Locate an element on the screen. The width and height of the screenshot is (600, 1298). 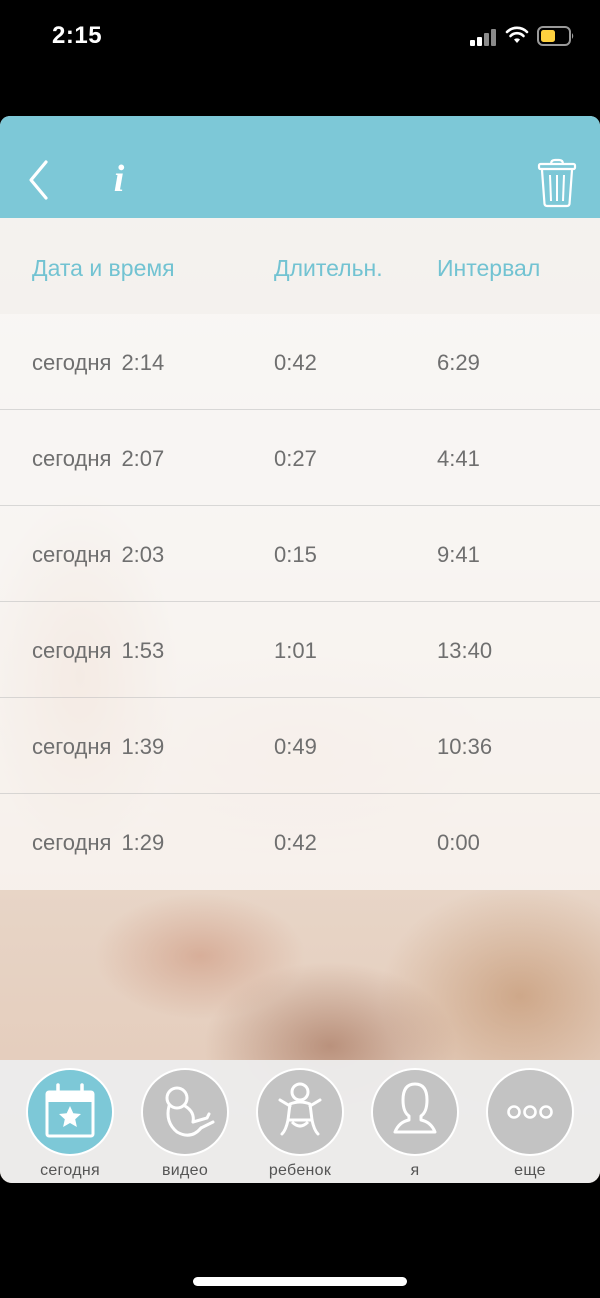
tab-baby: ребенок is located at coordinates (300, 1123).